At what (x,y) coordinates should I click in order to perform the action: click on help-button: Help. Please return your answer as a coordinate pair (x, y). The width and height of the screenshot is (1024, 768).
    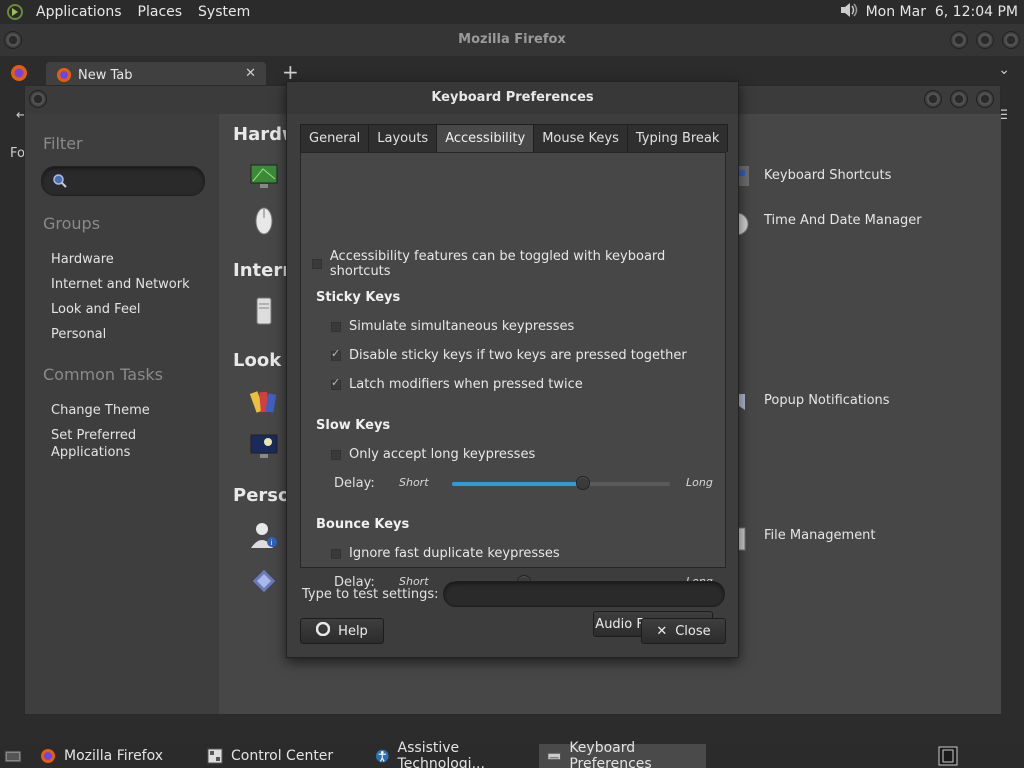
    Looking at the image, I should click on (342, 631).